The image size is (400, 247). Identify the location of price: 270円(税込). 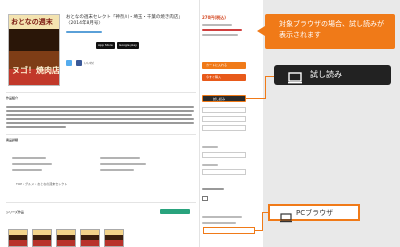
(214, 17).